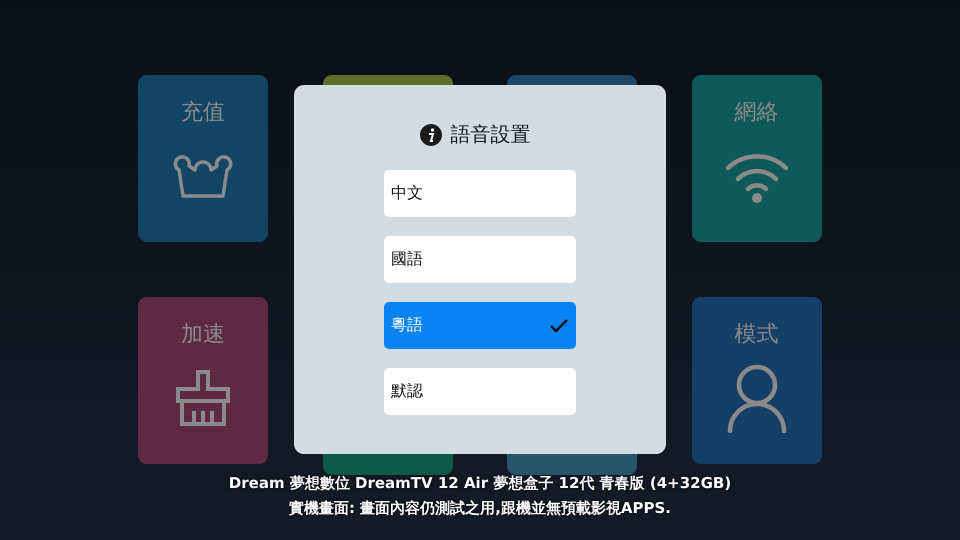 The width and height of the screenshot is (960, 540). I want to click on language-option: 粵語, so click(480, 325).